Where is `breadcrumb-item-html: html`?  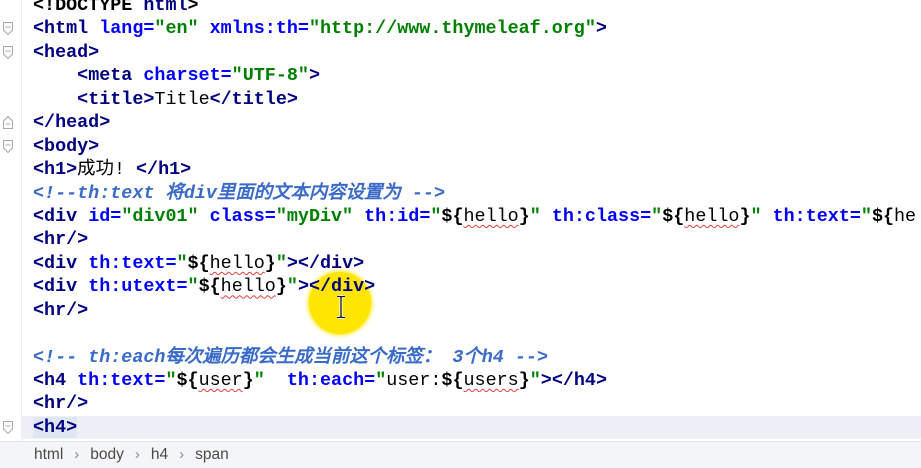 breadcrumb-item-html: html is located at coordinates (48, 455).